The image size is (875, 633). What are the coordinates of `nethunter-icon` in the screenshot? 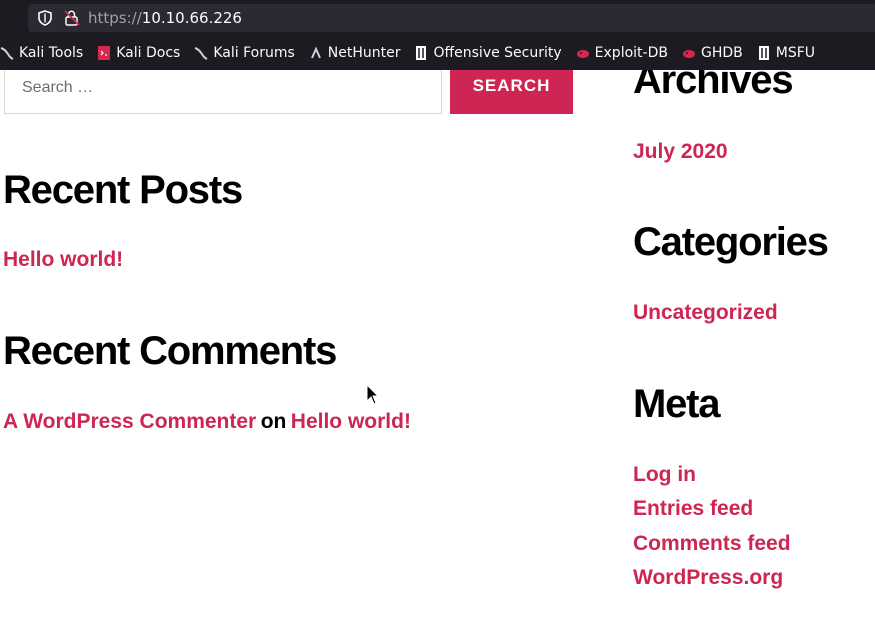 It's located at (316, 53).